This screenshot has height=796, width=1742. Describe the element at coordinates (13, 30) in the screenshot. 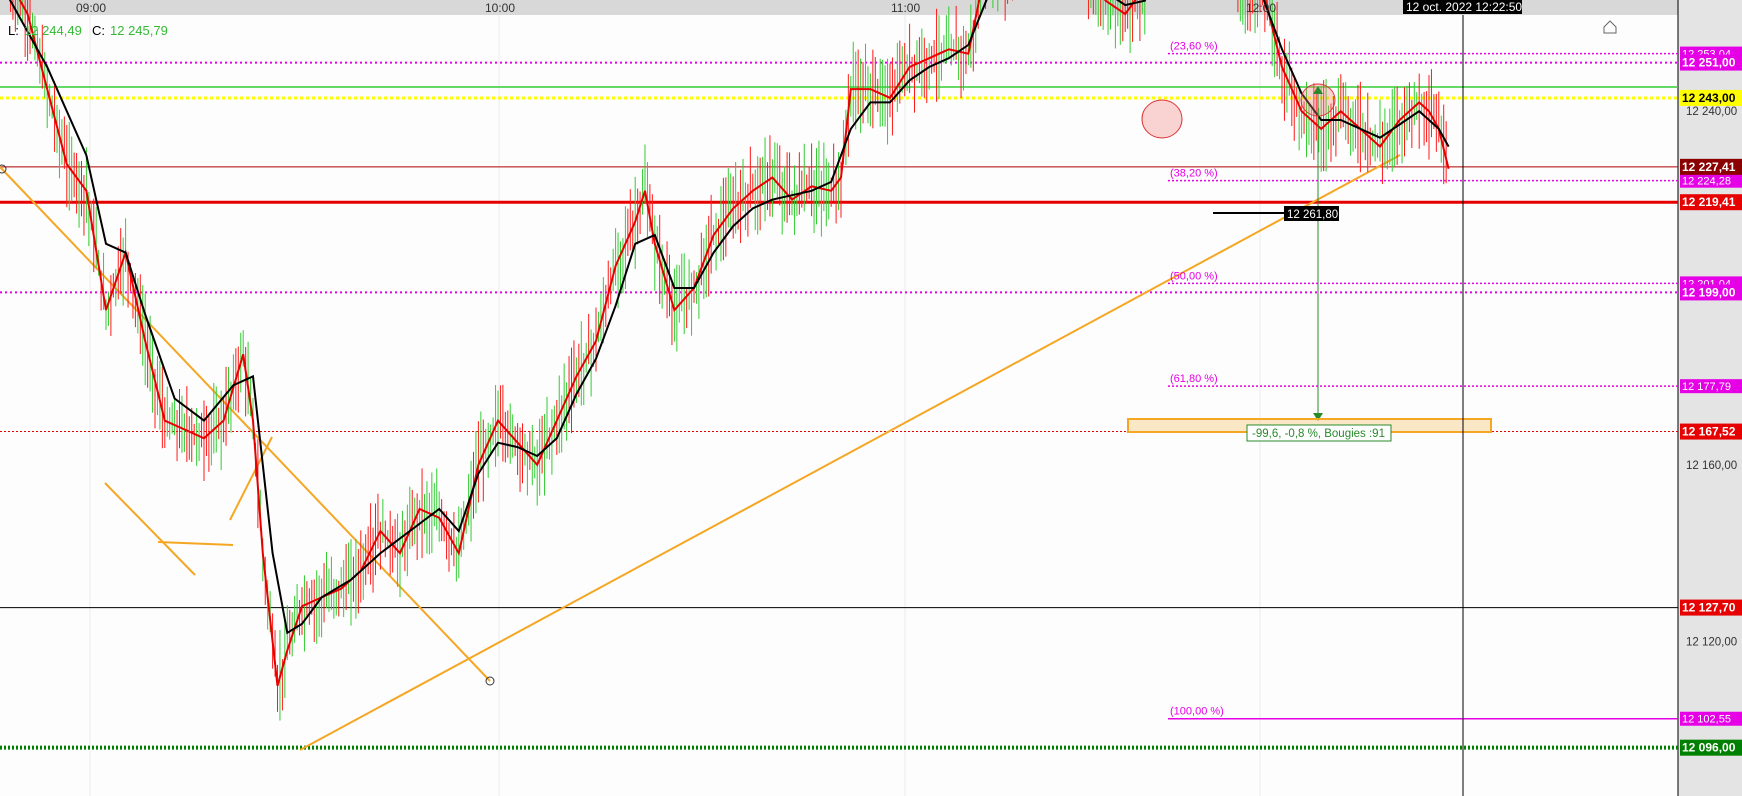

I see `low-label: L:` at that location.